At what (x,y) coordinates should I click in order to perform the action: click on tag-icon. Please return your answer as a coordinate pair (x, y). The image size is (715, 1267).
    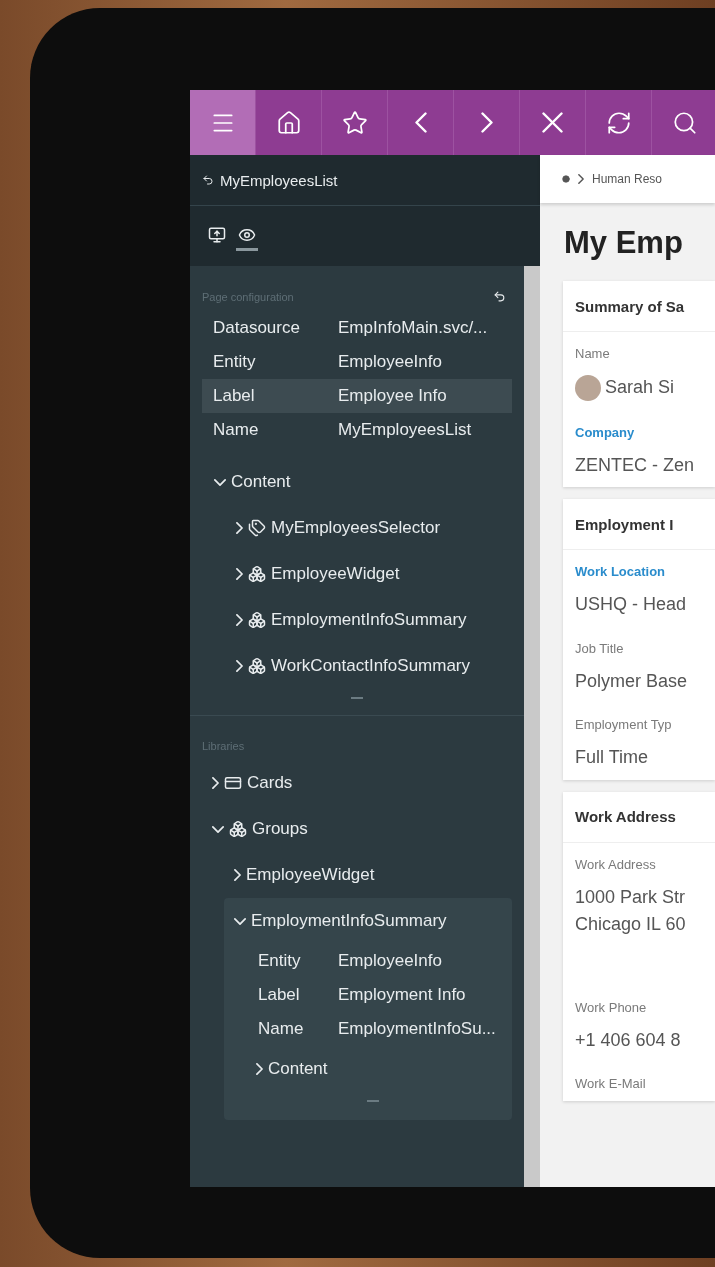
    Looking at the image, I should click on (257, 528).